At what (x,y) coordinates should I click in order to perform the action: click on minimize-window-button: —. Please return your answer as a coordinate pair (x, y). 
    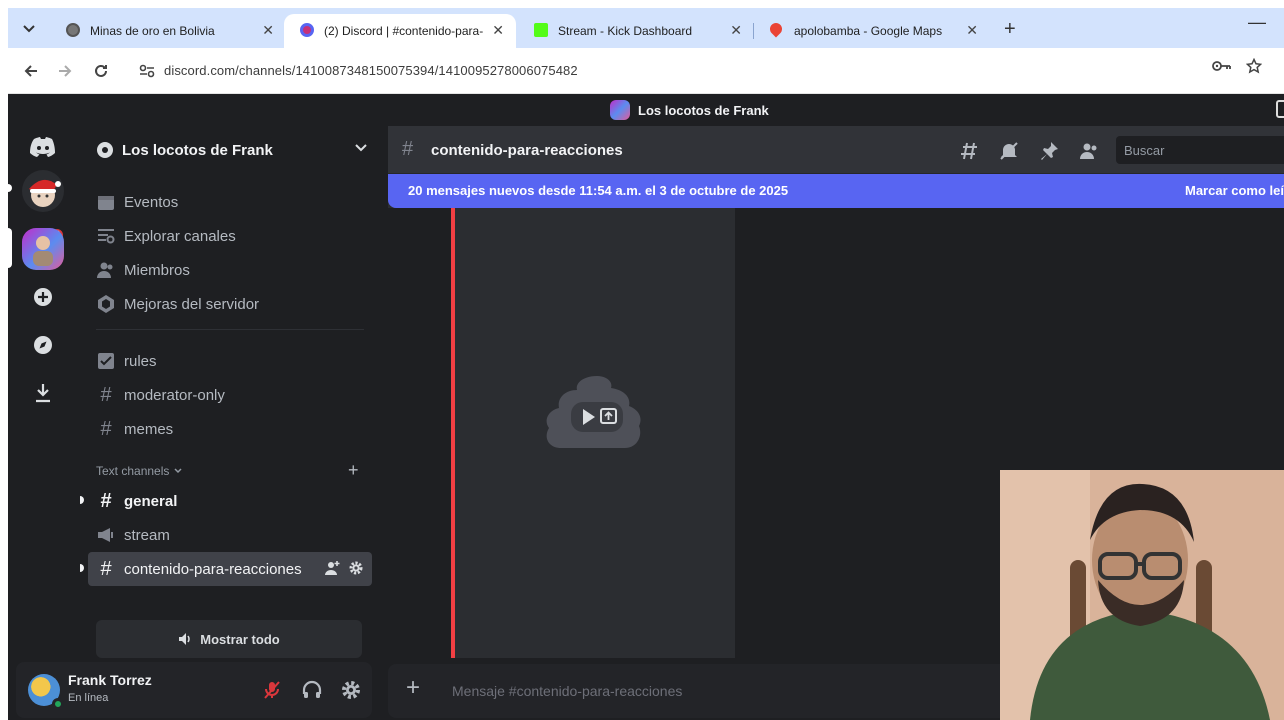
    Looking at the image, I should click on (1257, 22).